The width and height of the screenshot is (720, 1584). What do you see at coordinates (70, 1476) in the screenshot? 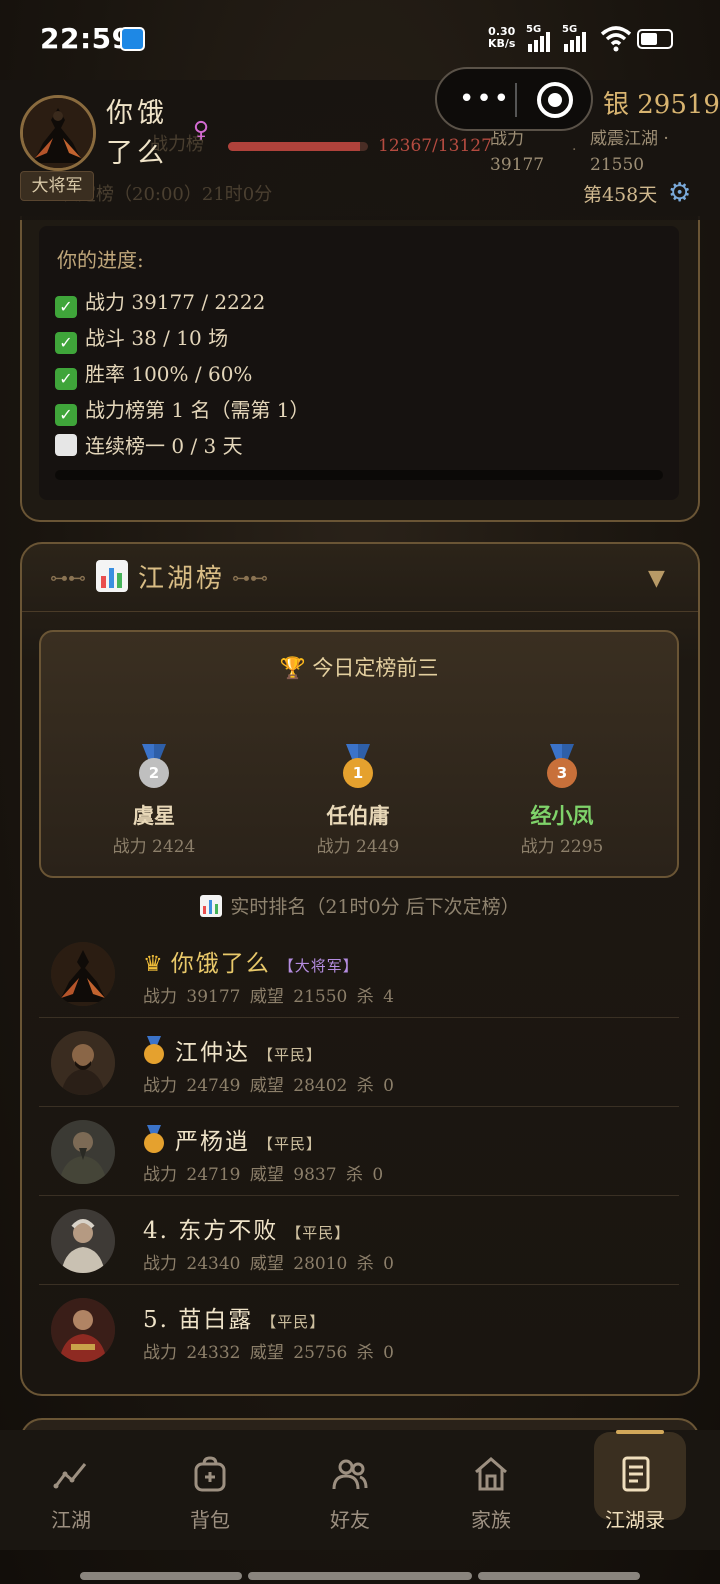
I see `chart-line-icon` at bounding box center [70, 1476].